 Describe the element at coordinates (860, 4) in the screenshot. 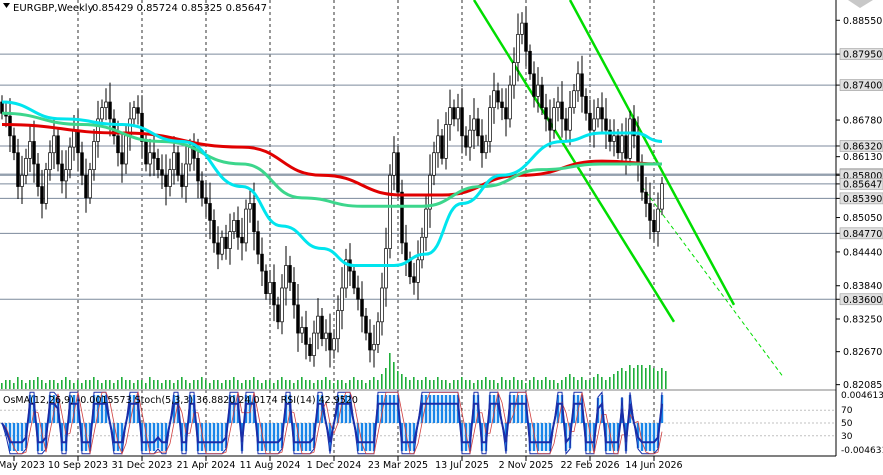

I see `scroll-marker-icon` at that location.